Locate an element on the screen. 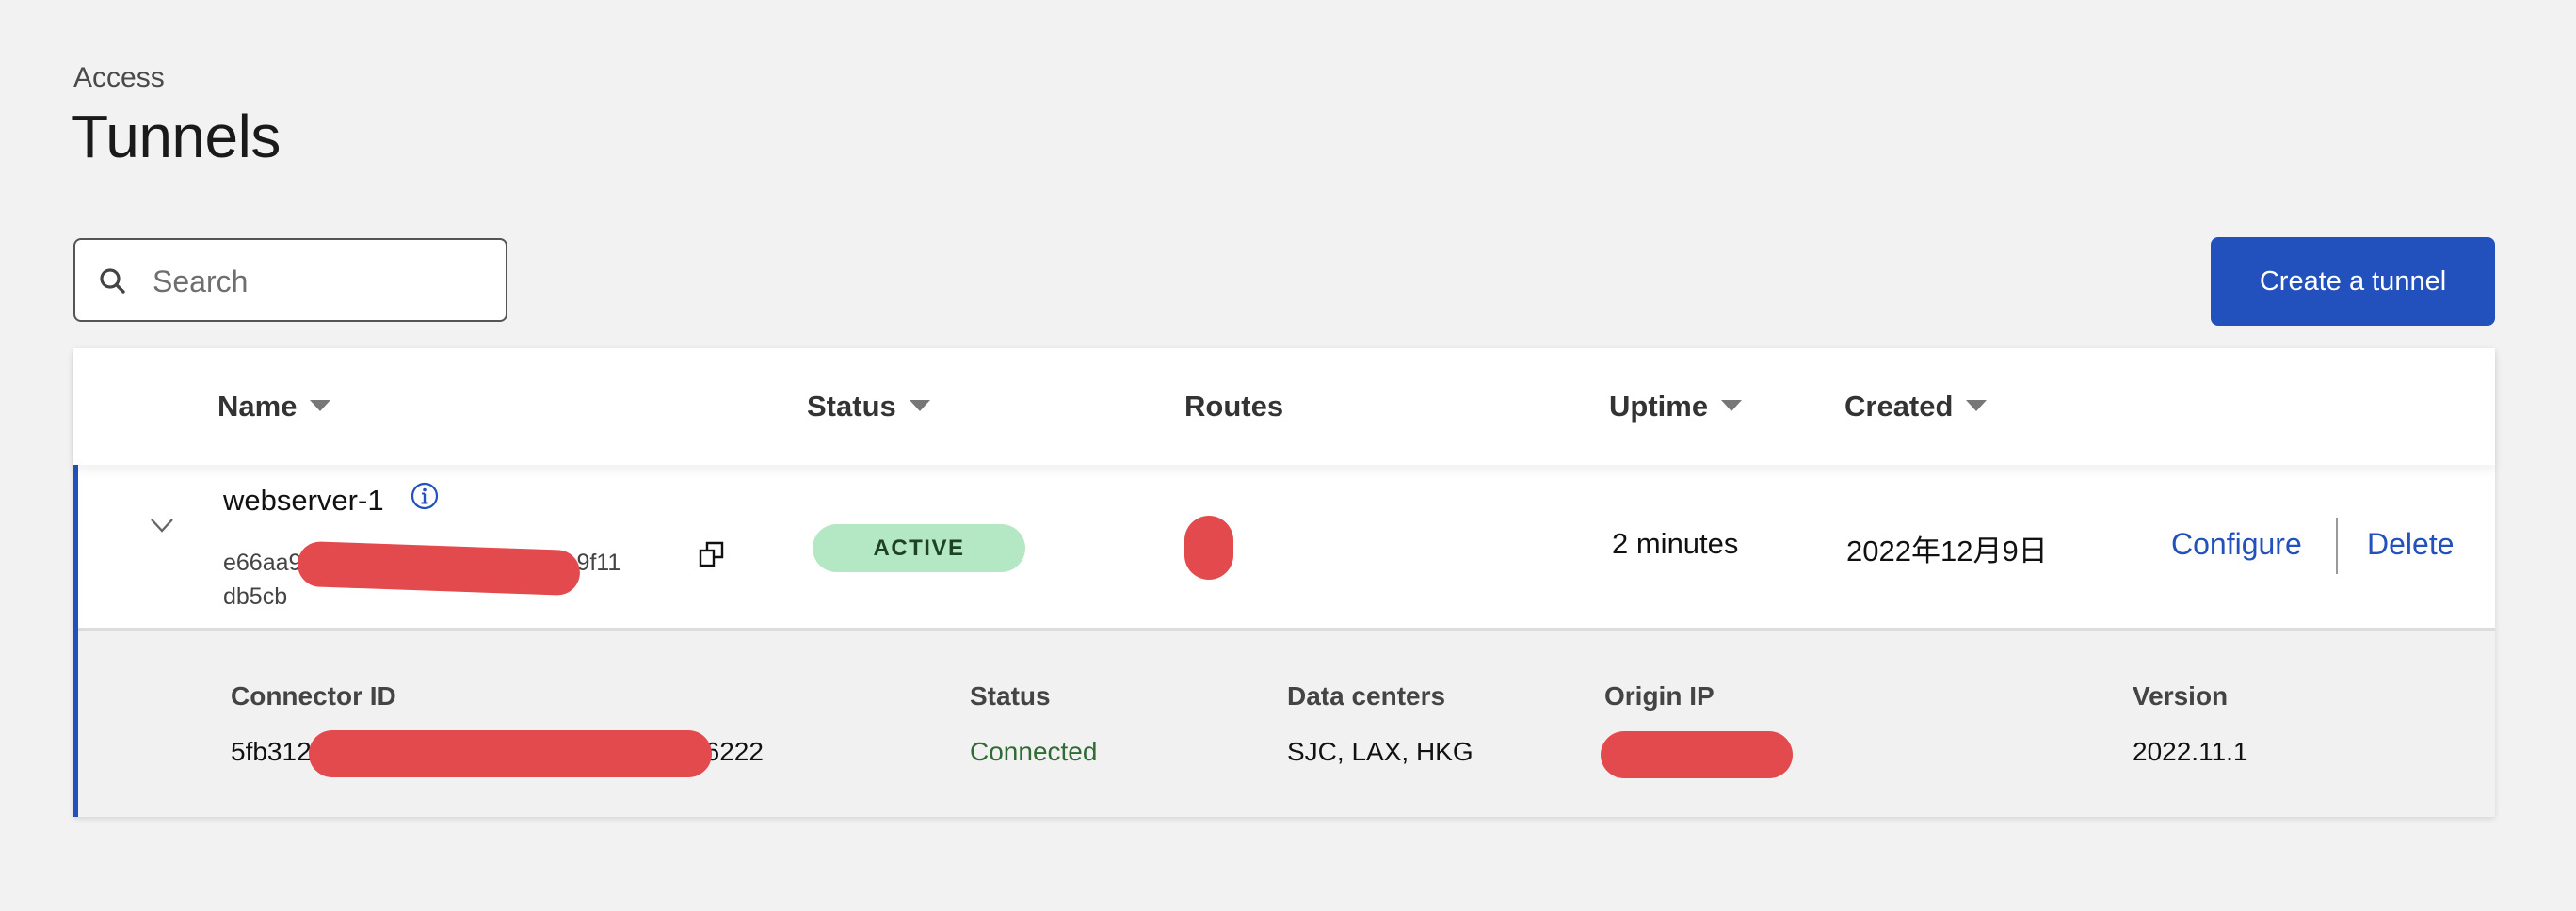 The image size is (2576, 911). configure-link: Configure is located at coordinates (2236, 544).